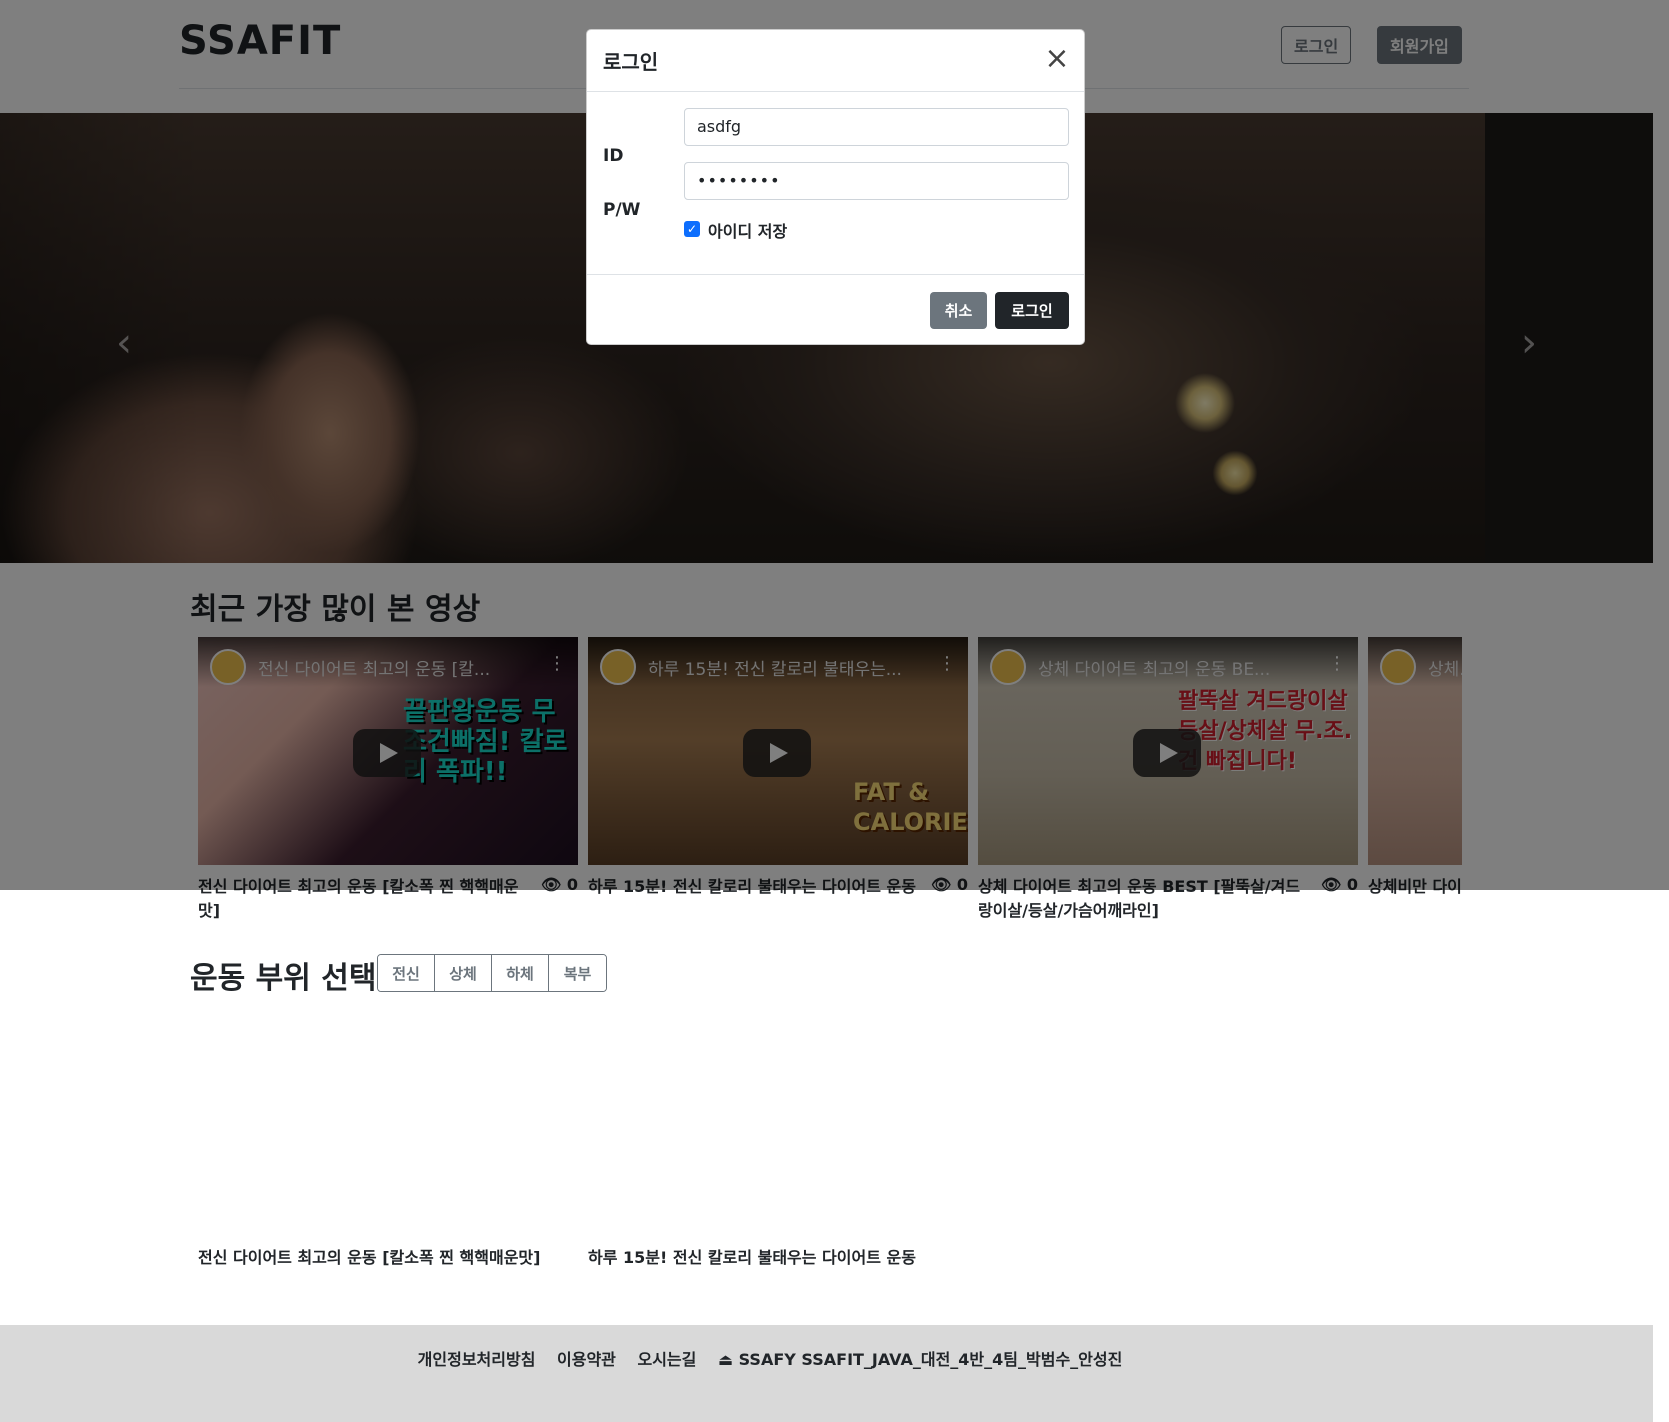 This screenshot has width=1669, height=1422. What do you see at coordinates (876, 127) in the screenshot?
I see `id-input: asdfg` at bounding box center [876, 127].